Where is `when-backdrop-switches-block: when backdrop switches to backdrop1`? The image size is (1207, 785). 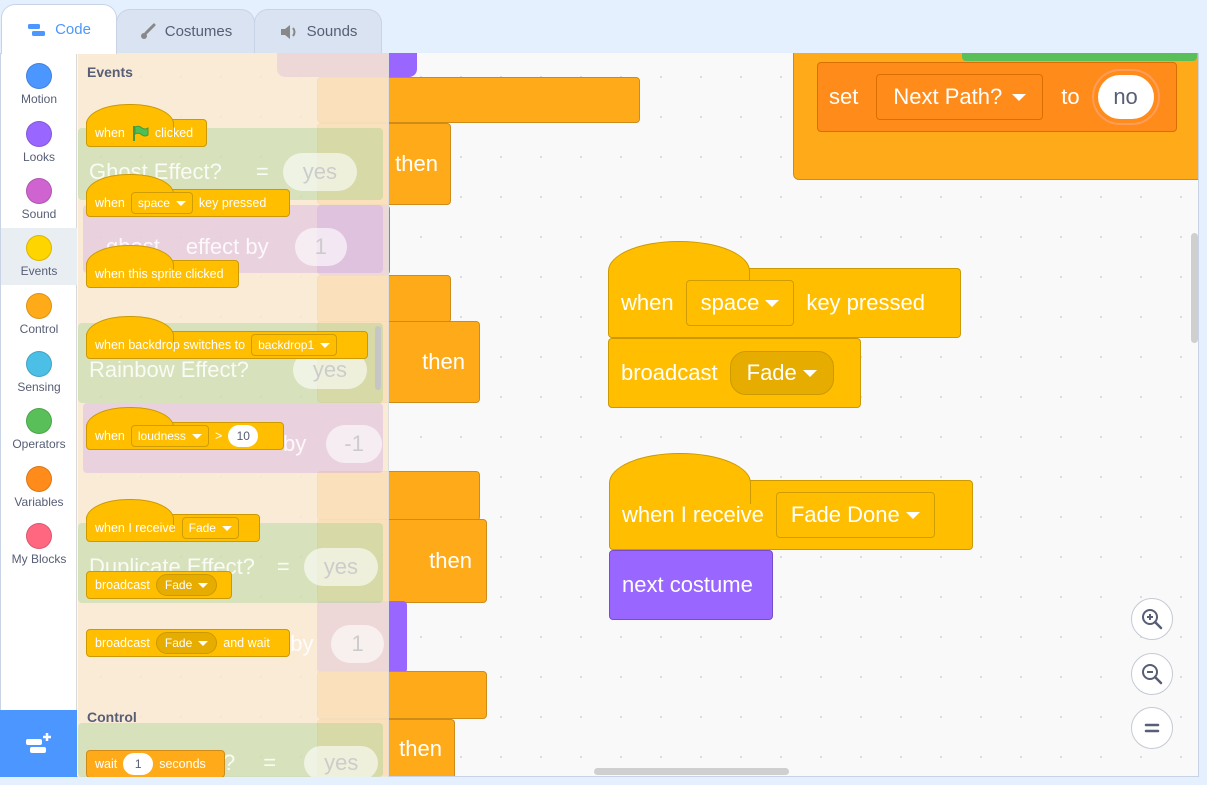 when-backdrop-switches-block: when backdrop switches to backdrop1 is located at coordinates (227, 337).